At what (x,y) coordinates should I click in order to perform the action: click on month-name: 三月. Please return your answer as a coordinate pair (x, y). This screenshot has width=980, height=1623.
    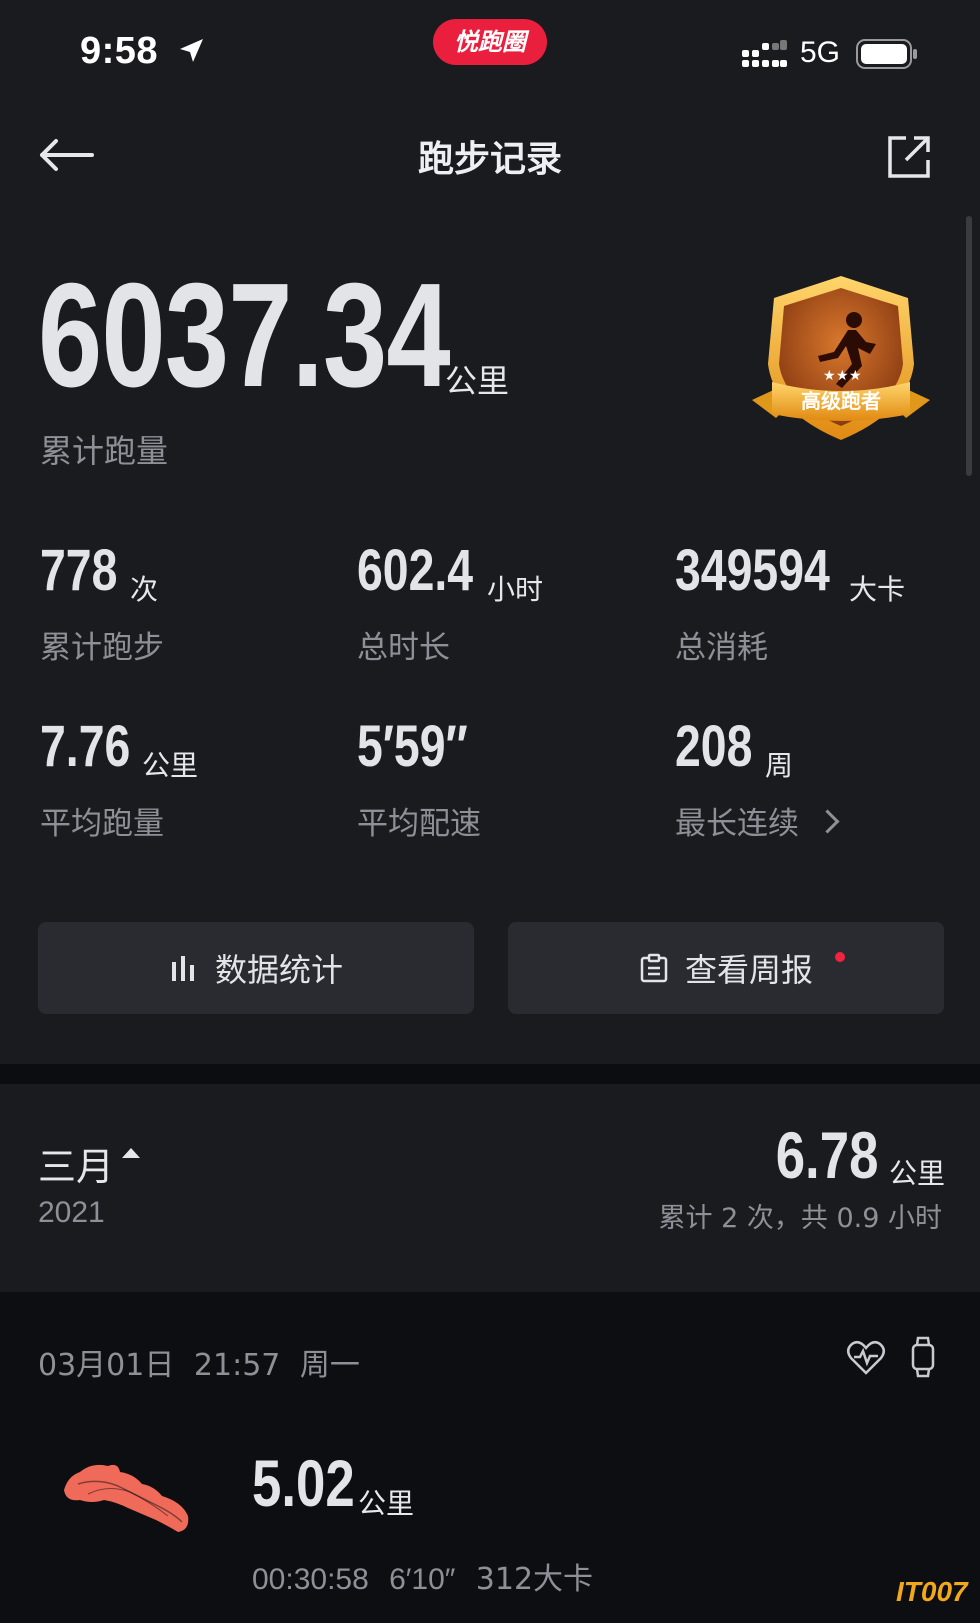
    Looking at the image, I should click on (76, 1167).